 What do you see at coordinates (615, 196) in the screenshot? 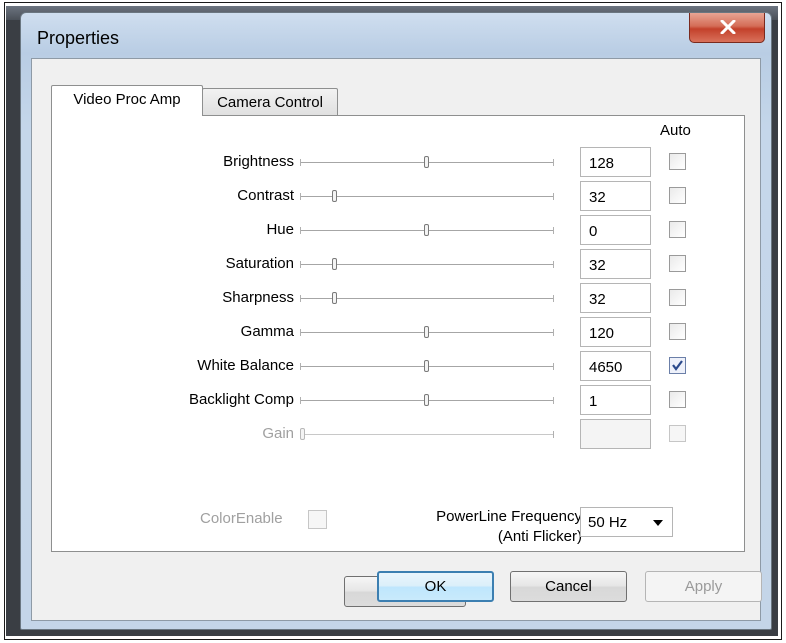
I see `contrast-value-field: 32` at bounding box center [615, 196].